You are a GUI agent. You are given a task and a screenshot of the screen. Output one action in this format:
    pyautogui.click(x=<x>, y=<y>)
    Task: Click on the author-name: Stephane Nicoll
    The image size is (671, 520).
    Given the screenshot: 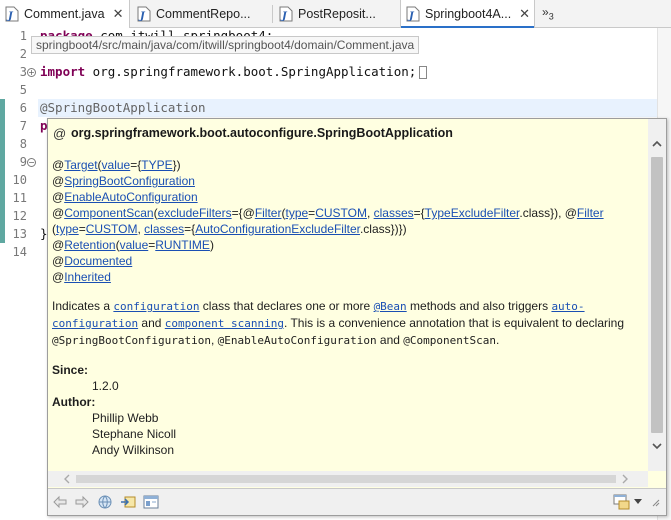 What is the action you would take?
    pyautogui.click(x=134, y=434)
    